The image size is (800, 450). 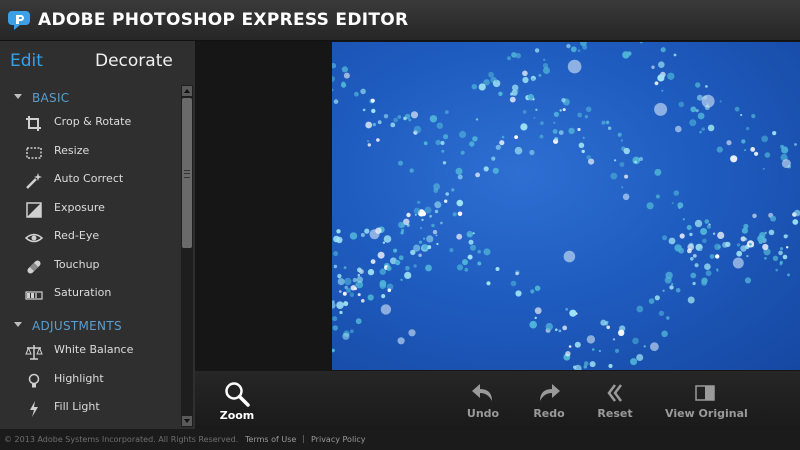 What do you see at coordinates (706, 401) in the screenshot?
I see `view-original-button: View Original` at bounding box center [706, 401].